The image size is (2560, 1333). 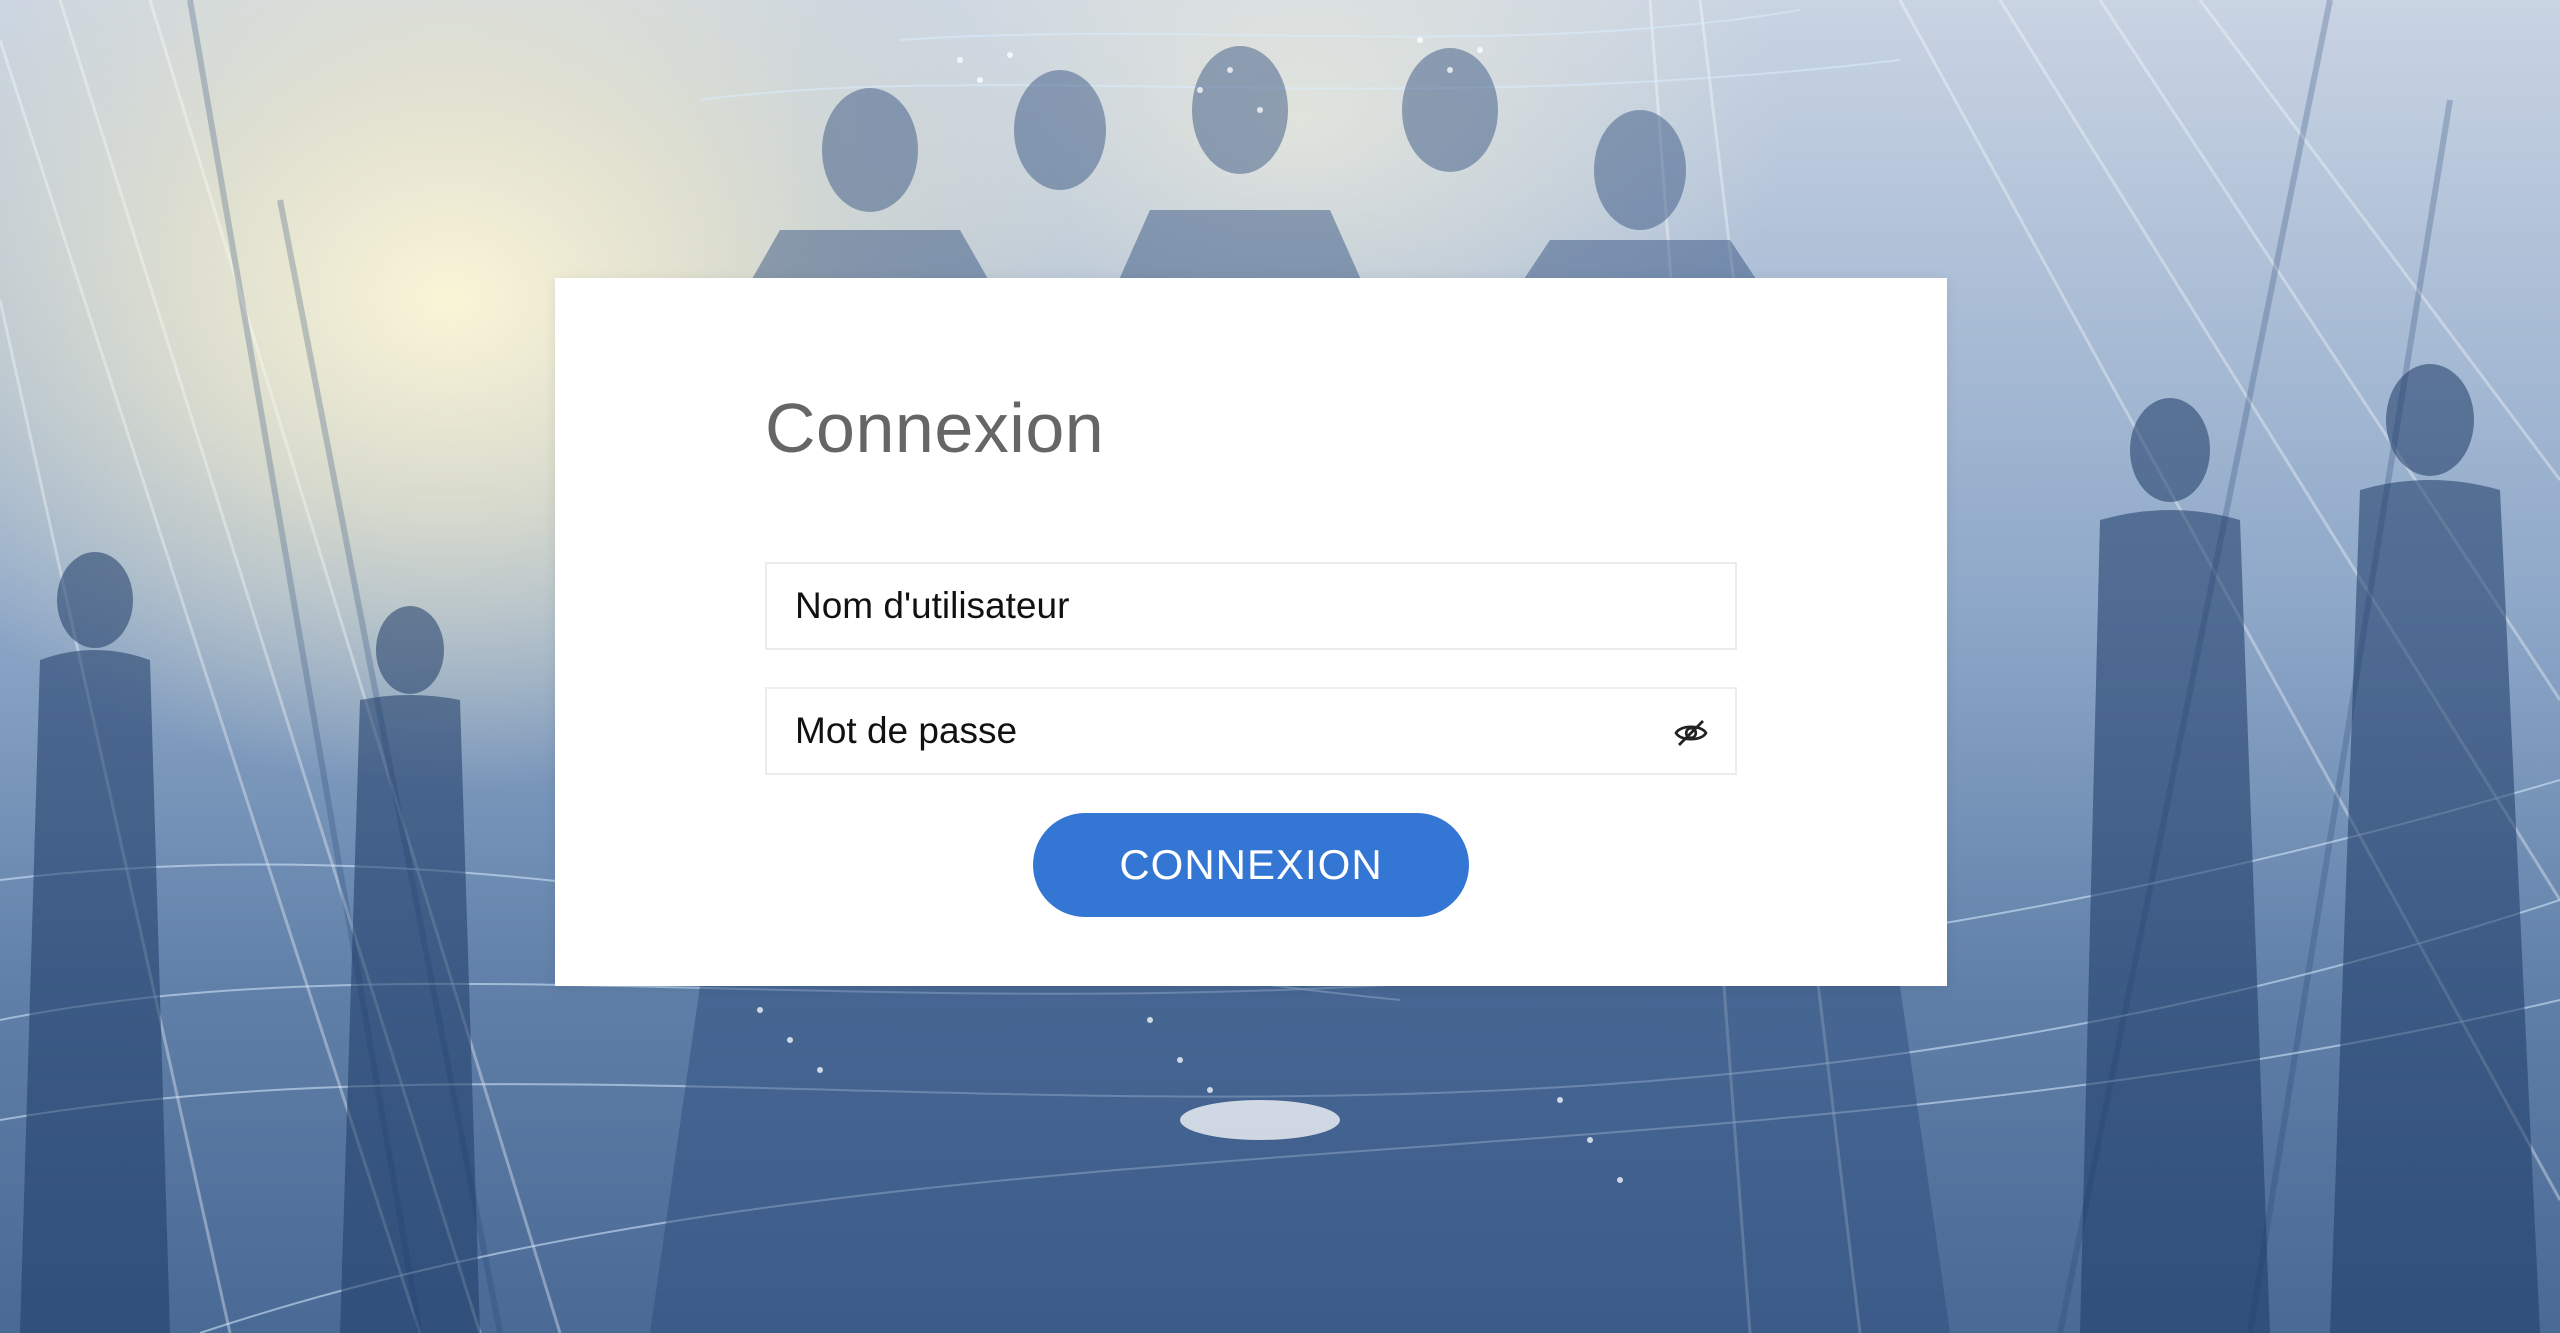 I want to click on username-input, so click(x=1251, y=606).